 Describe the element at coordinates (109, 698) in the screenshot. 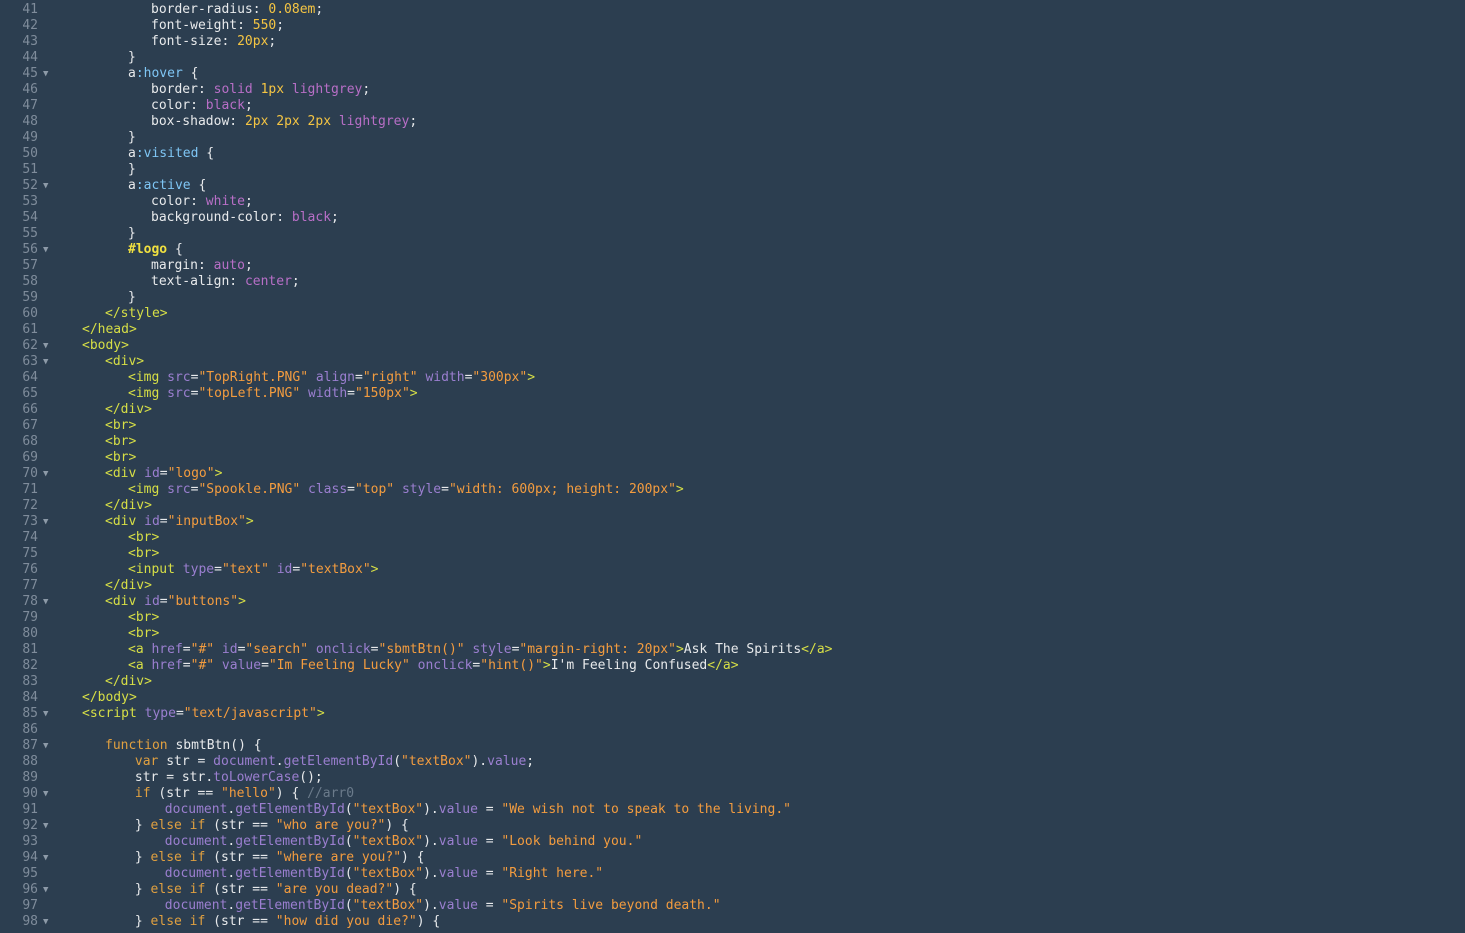

I see `code-text: </body>` at that location.